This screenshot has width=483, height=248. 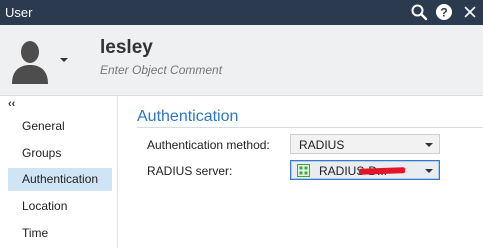 I want to click on help-icon: ?, so click(x=444, y=12).